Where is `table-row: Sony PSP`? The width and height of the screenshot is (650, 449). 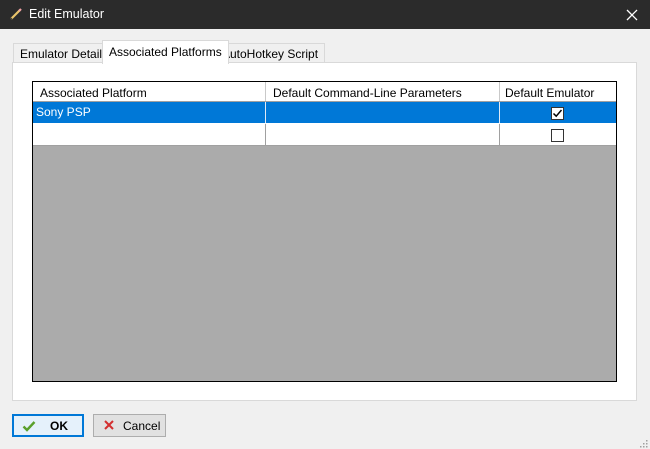 table-row: Sony PSP is located at coordinates (324, 113).